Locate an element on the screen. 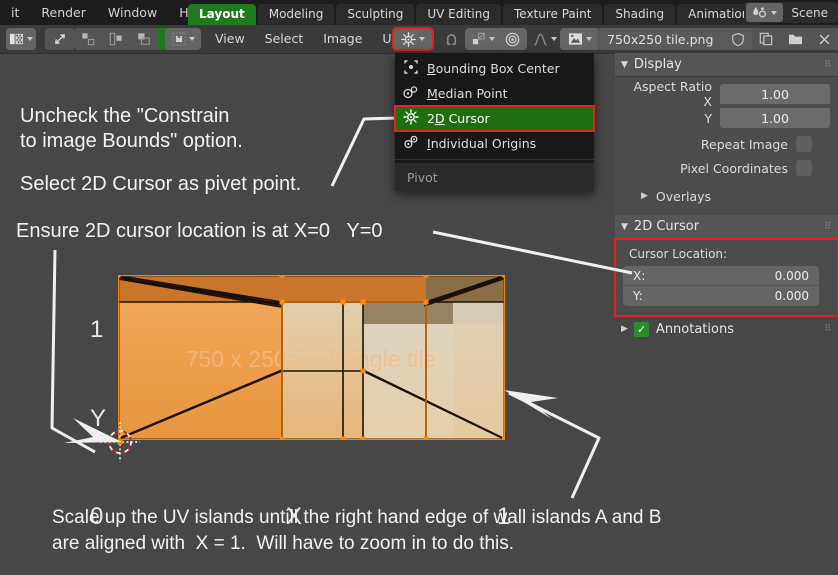 The height and width of the screenshot is (575, 838). cursor-y-field: Y: 0.000 is located at coordinates (721, 296).